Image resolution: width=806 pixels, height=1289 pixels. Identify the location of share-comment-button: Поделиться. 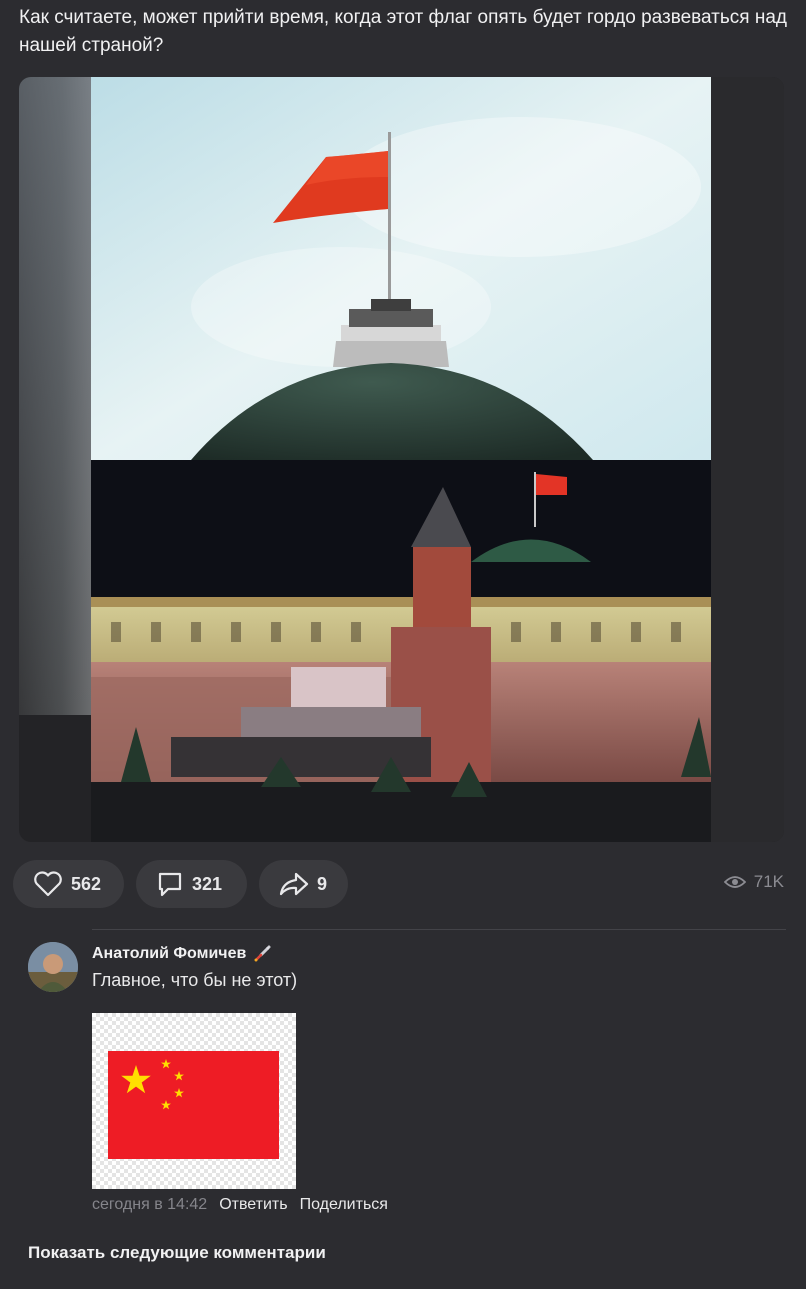
(344, 1205).